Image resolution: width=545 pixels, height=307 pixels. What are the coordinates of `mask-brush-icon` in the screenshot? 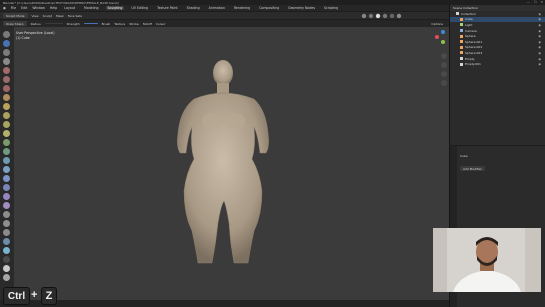 It's located at (6, 259).